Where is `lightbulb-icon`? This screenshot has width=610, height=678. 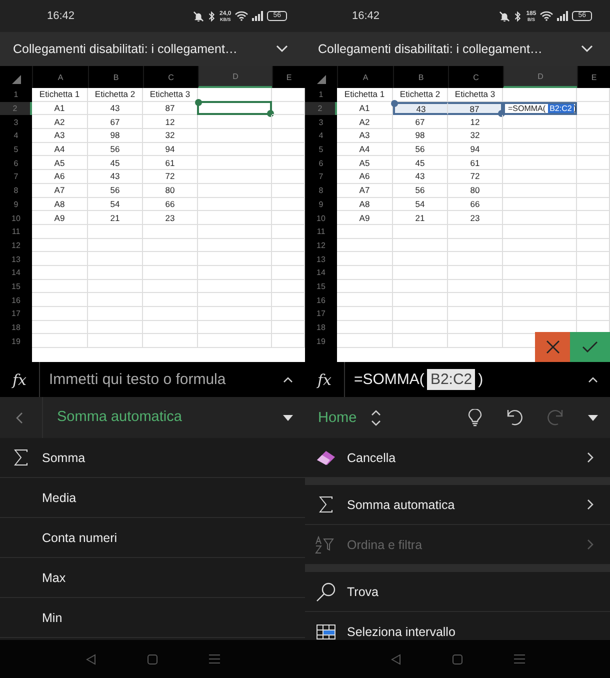 lightbulb-icon is located at coordinates (475, 417).